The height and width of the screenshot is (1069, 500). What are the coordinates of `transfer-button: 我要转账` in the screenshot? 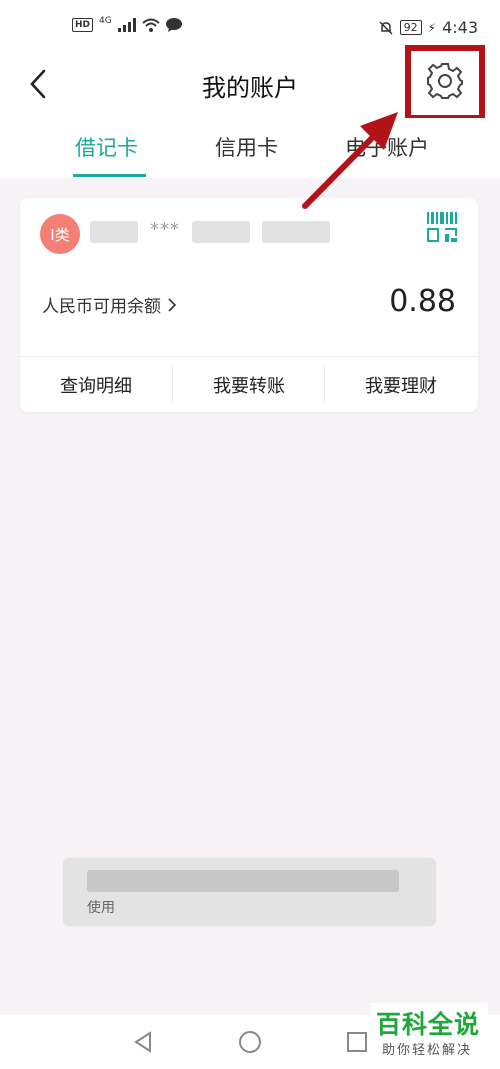 It's located at (249, 384).